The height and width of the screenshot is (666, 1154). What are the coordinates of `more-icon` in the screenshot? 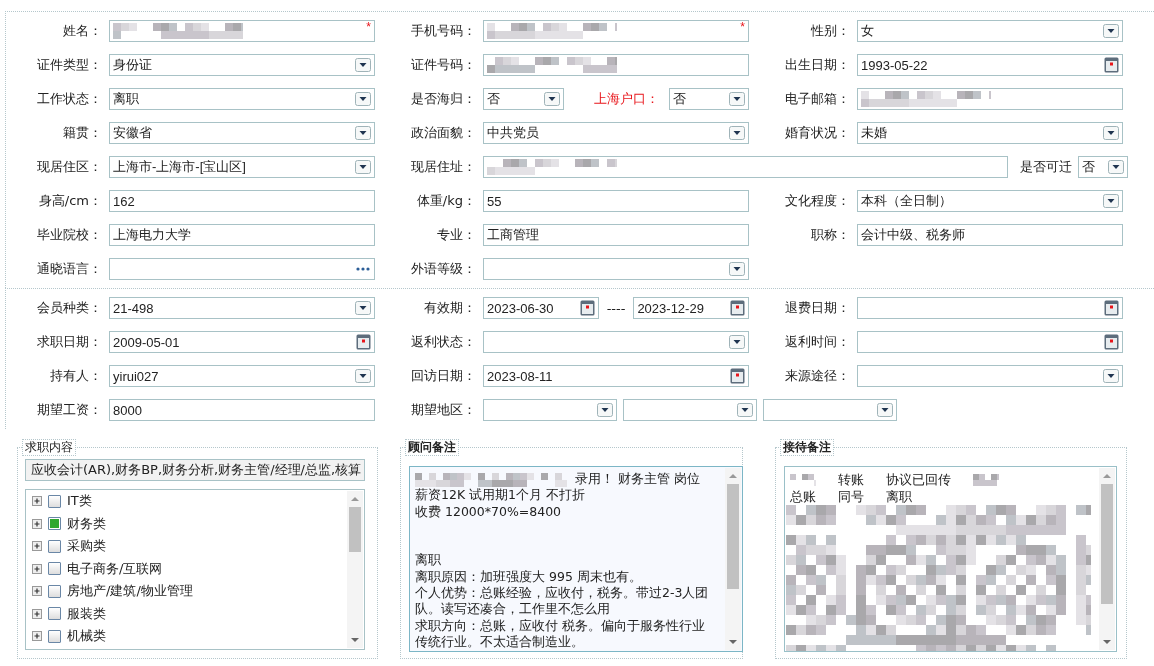 It's located at (363, 269).